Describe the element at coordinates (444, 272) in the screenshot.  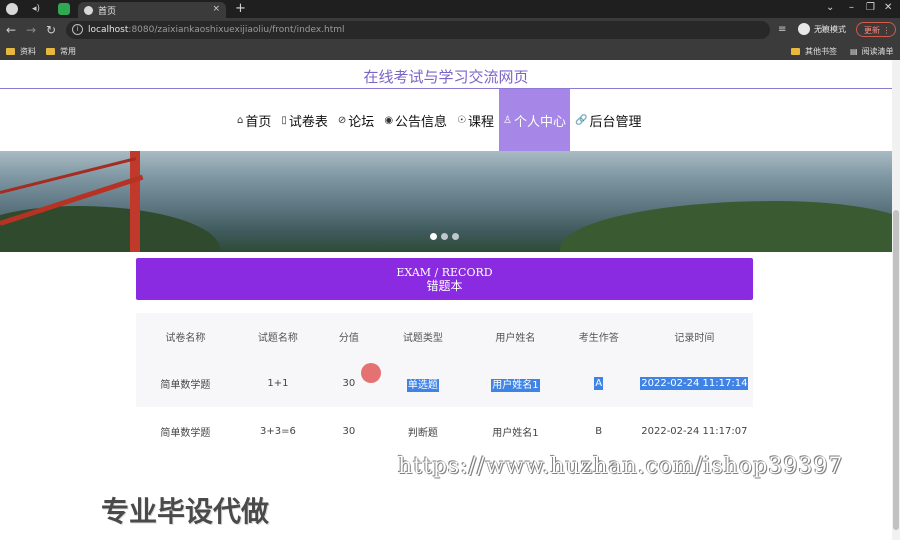
I see `section-title-en: EXAM / RECORD` at that location.